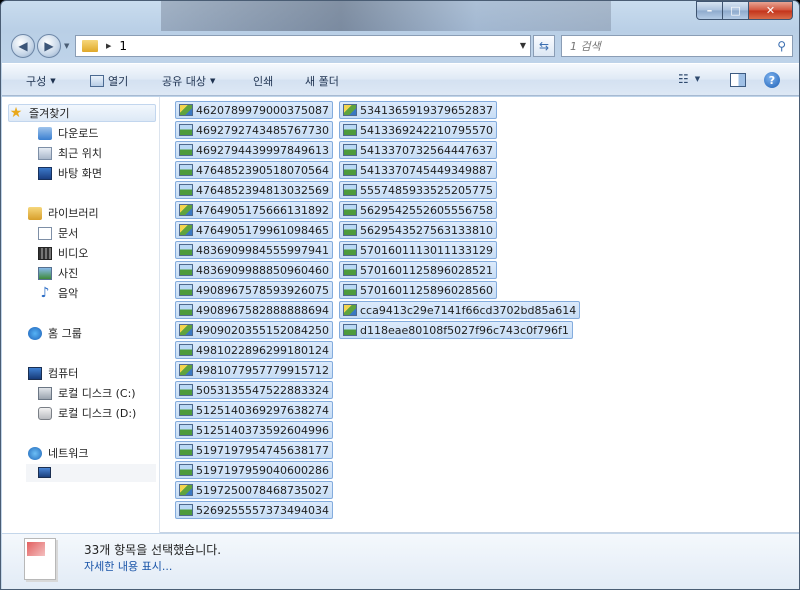 Image resolution: width=800 pixels, height=590 pixels. What do you see at coordinates (254, 470) in the screenshot?
I see `file-item: 5197197959040600286` at bounding box center [254, 470].